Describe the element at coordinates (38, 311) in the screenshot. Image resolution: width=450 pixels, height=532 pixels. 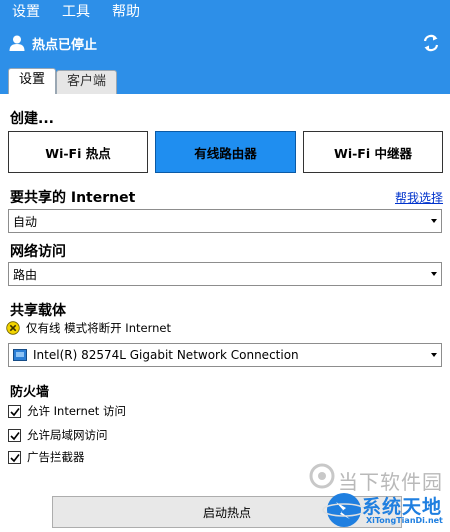
I see `carrier-label: 共享载体` at that location.